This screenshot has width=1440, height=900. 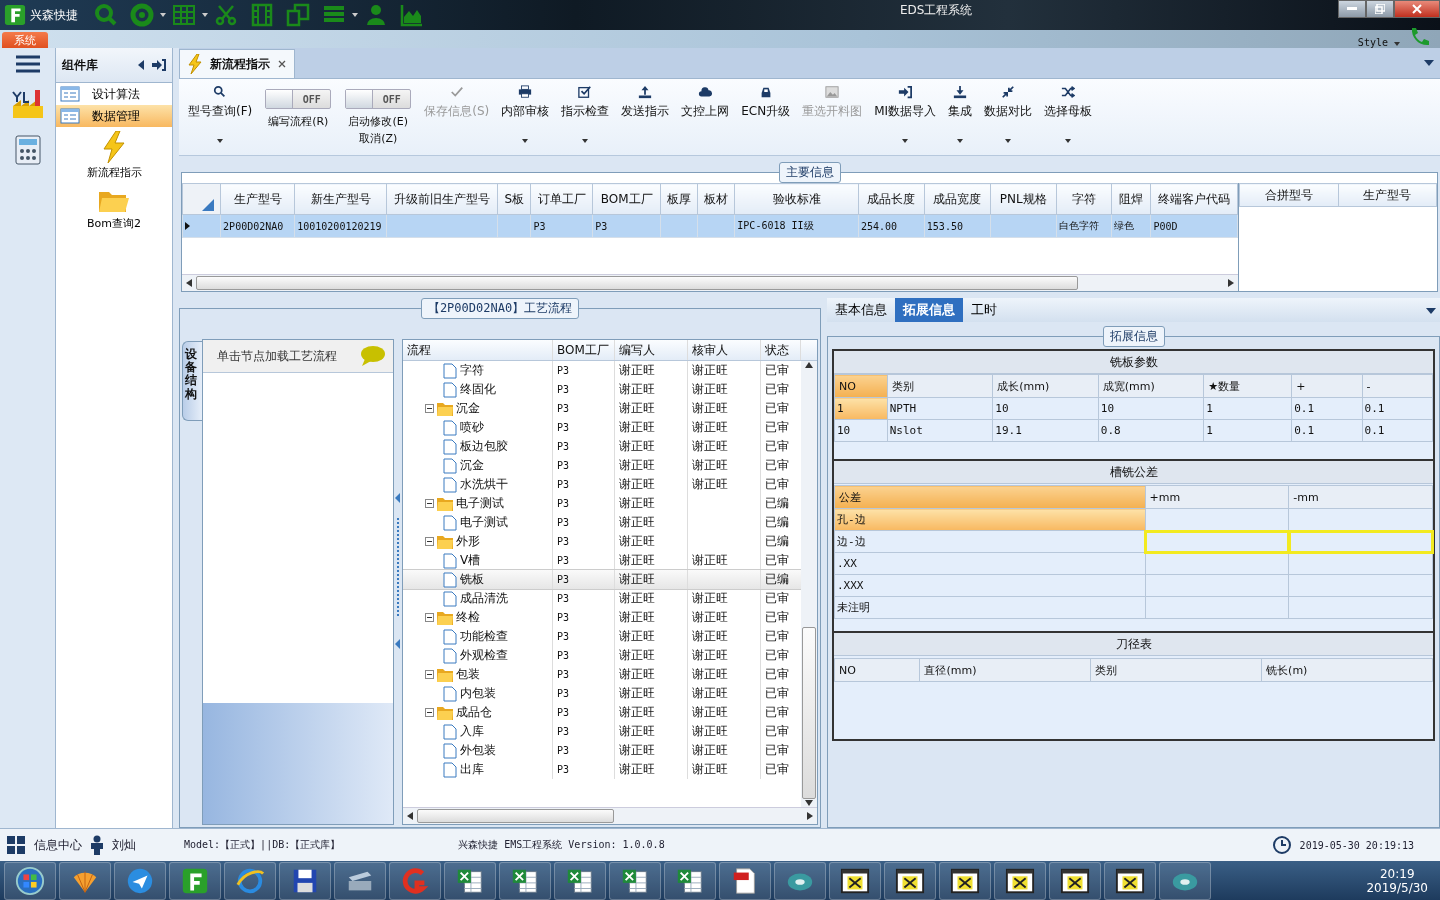 What do you see at coordinates (1327, 386) in the screenshot?
I see `column-header: +` at bounding box center [1327, 386].